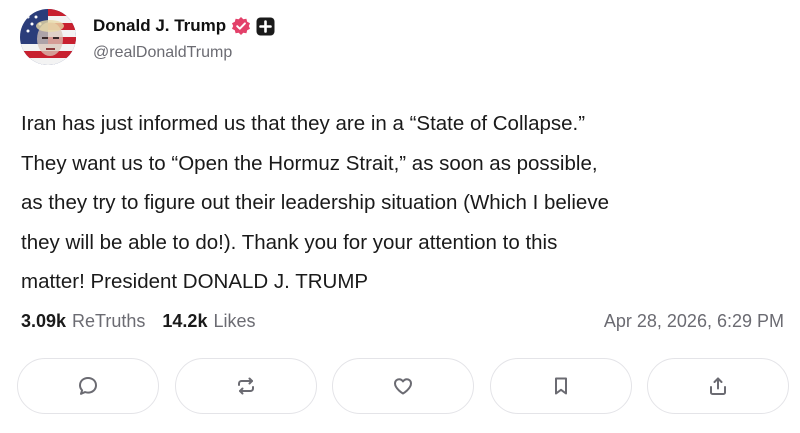  I want to click on reply-icon, so click(88, 386).